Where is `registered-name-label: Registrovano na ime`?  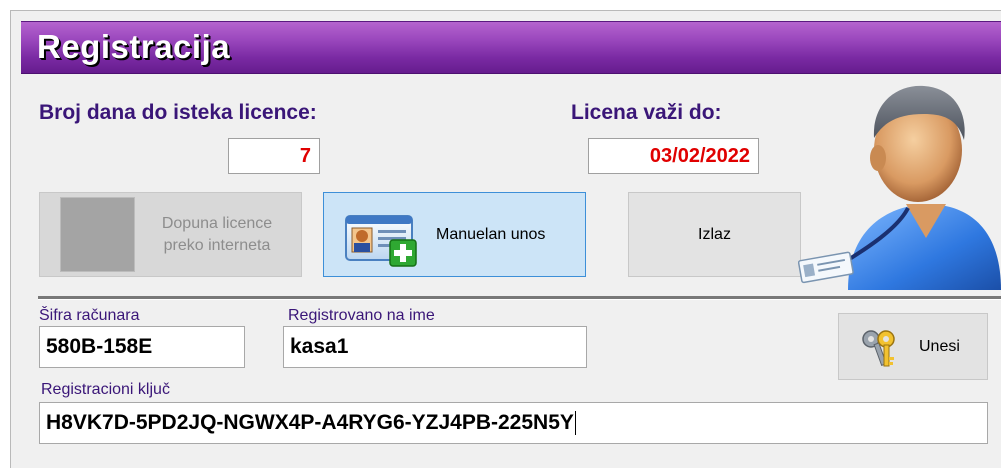 registered-name-label: Registrovano na ime is located at coordinates (361, 315).